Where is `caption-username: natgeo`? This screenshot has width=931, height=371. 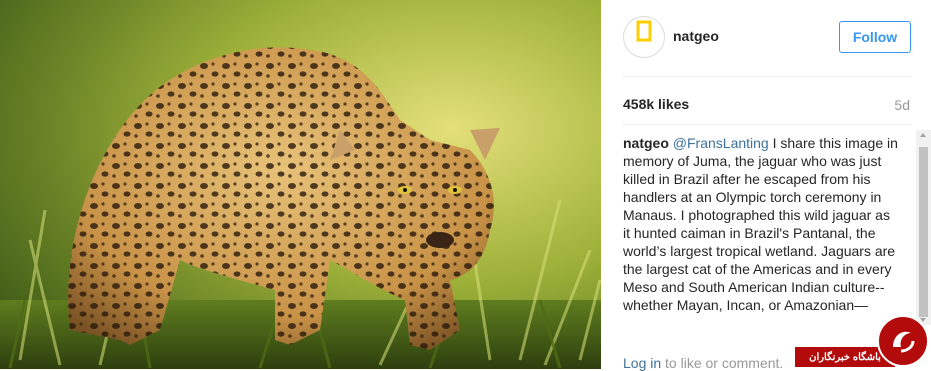 caption-username: natgeo is located at coordinates (646, 143).